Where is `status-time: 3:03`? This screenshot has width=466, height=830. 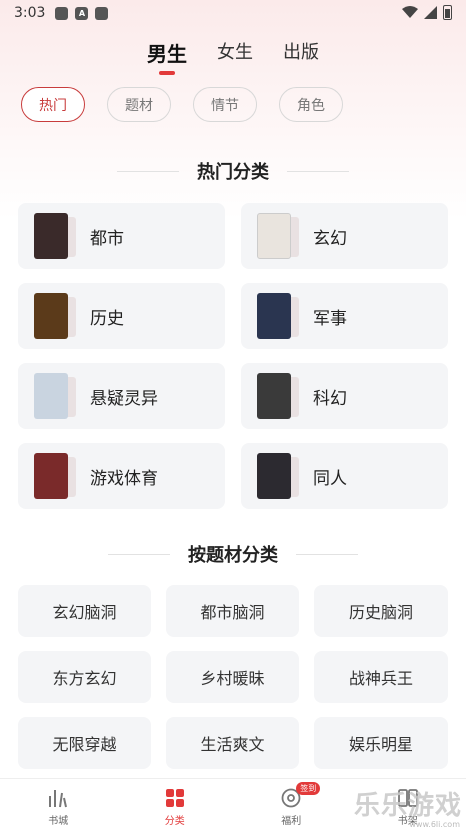 status-time: 3:03 is located at coordinates (30, 13).